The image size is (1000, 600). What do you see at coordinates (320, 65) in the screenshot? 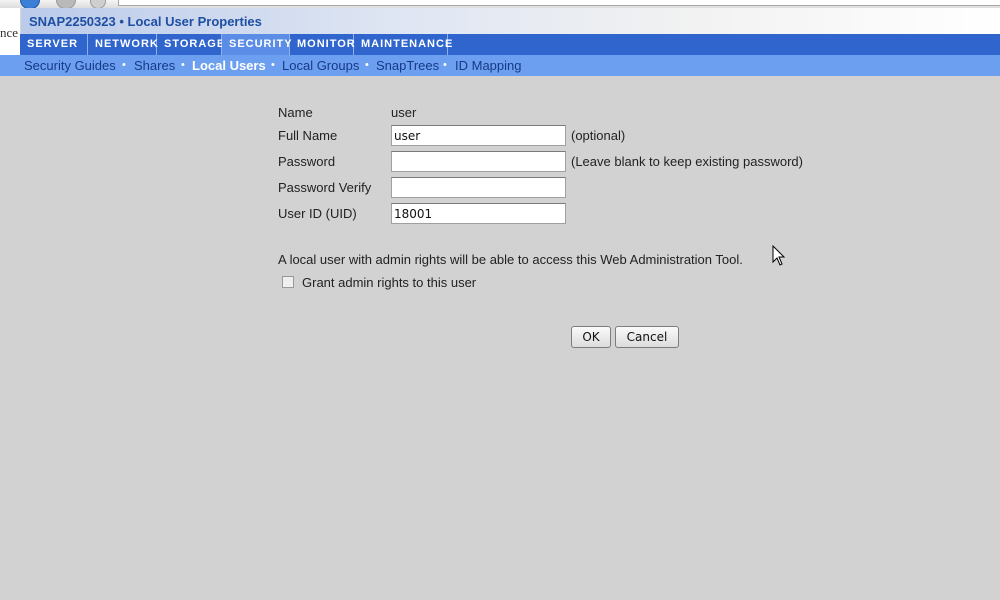
I see `subnav-local-groups: Local Groups` at bounding box center [320, 65].